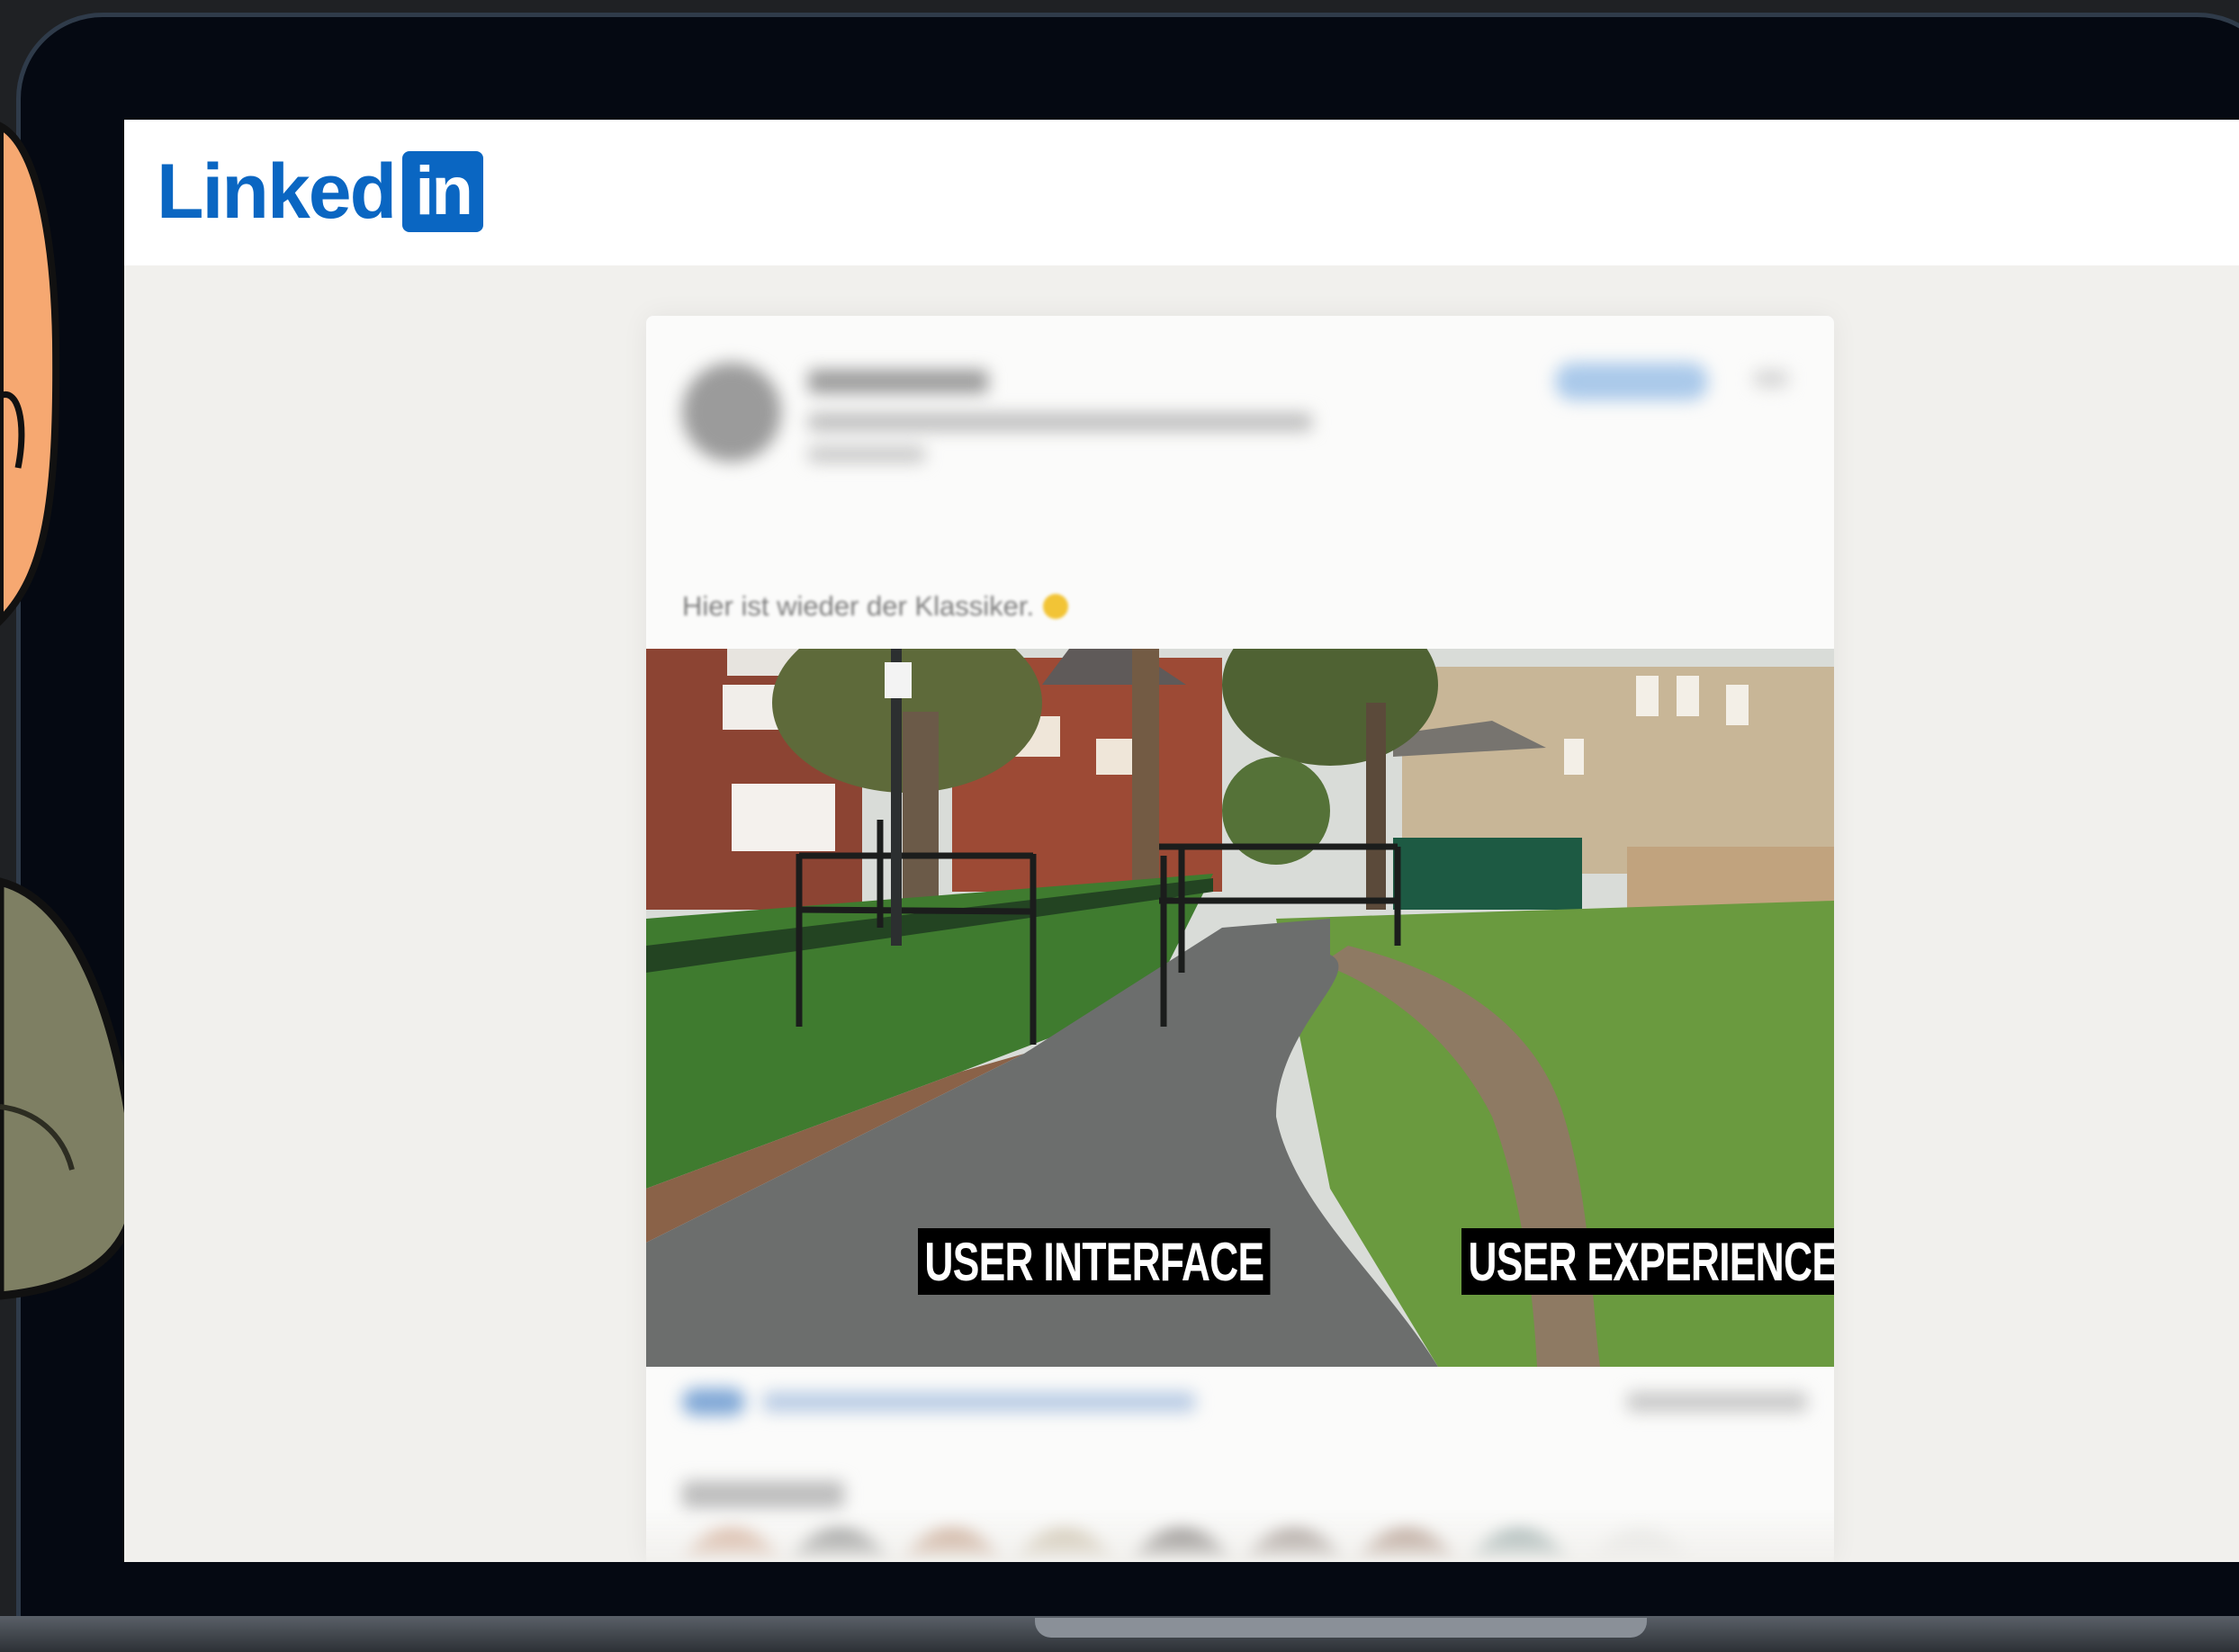  What do you see at coordinates (866, 454) in the screenshot?
I see `post-time` at bounding box center [866, 454].